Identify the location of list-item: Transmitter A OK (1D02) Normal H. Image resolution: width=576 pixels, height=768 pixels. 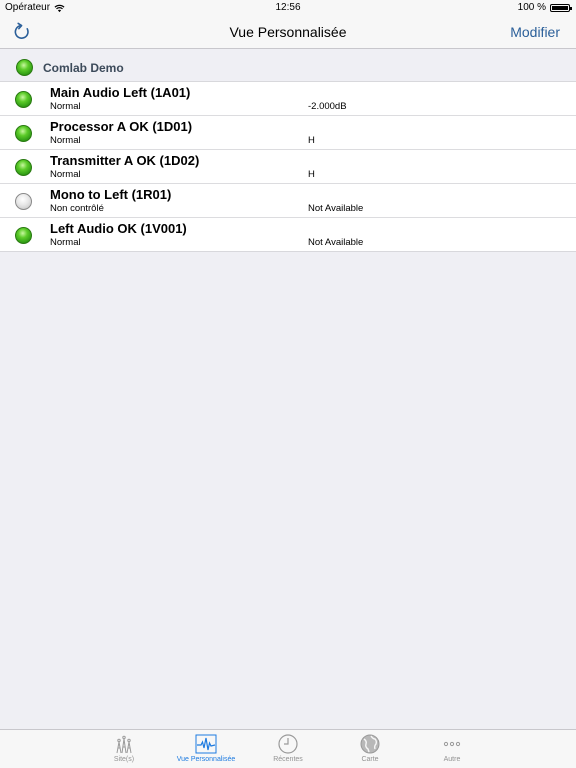
(288, 167).